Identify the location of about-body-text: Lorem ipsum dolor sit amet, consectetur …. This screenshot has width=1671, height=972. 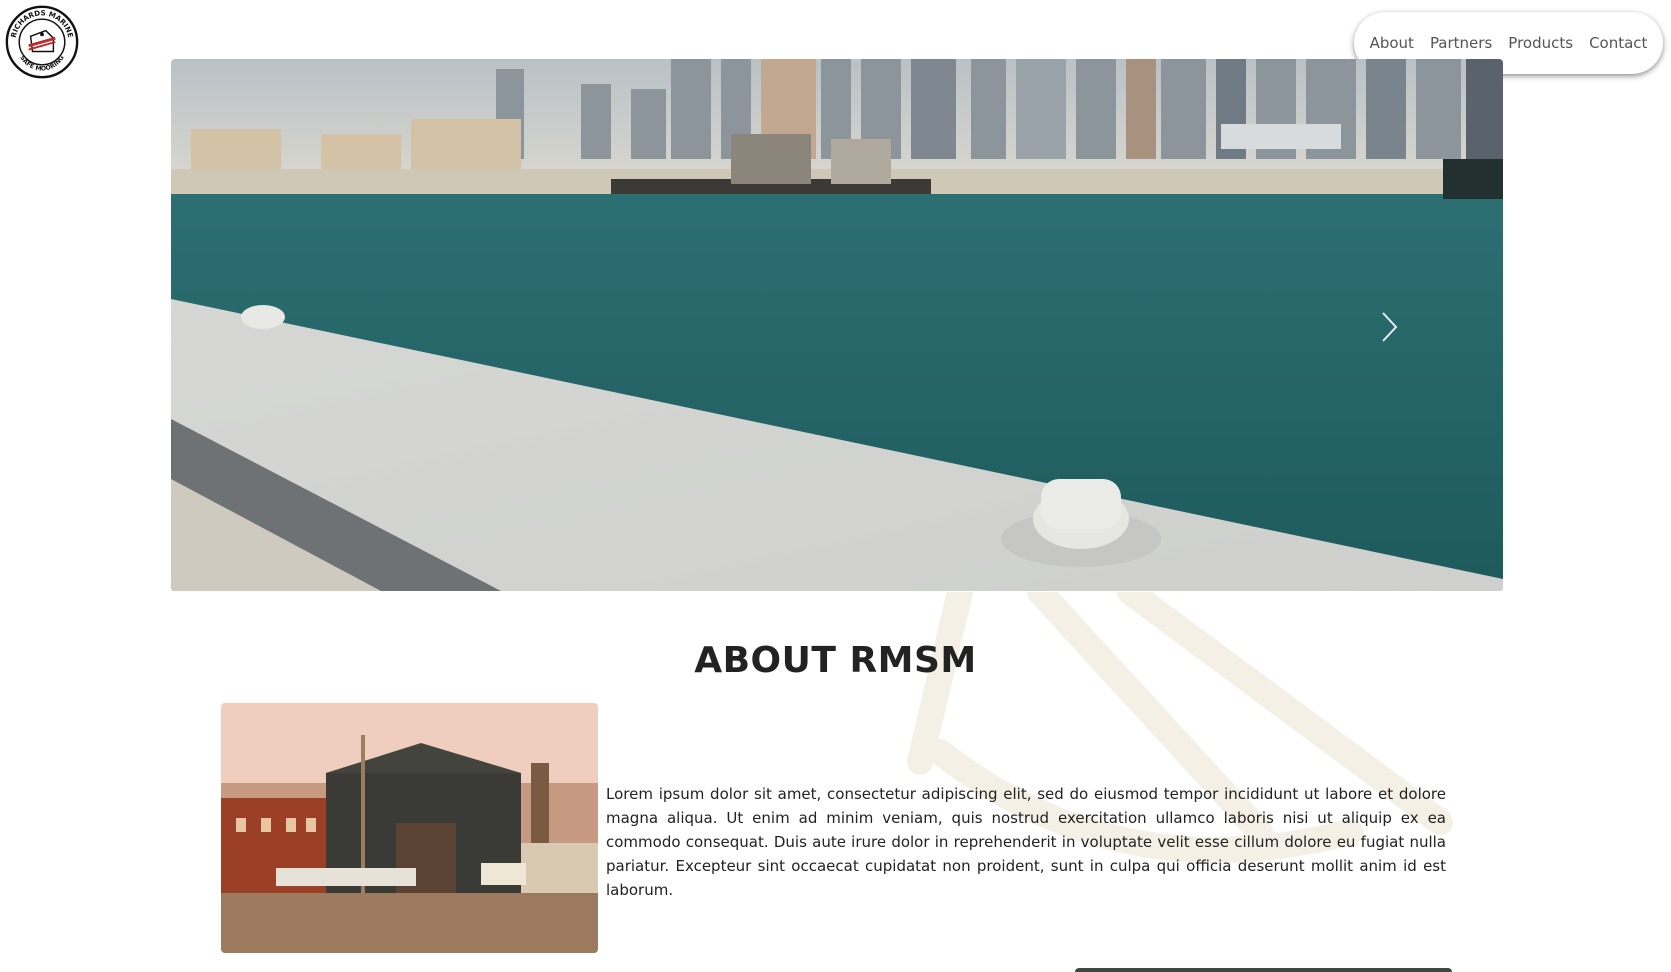
(1026, 842).